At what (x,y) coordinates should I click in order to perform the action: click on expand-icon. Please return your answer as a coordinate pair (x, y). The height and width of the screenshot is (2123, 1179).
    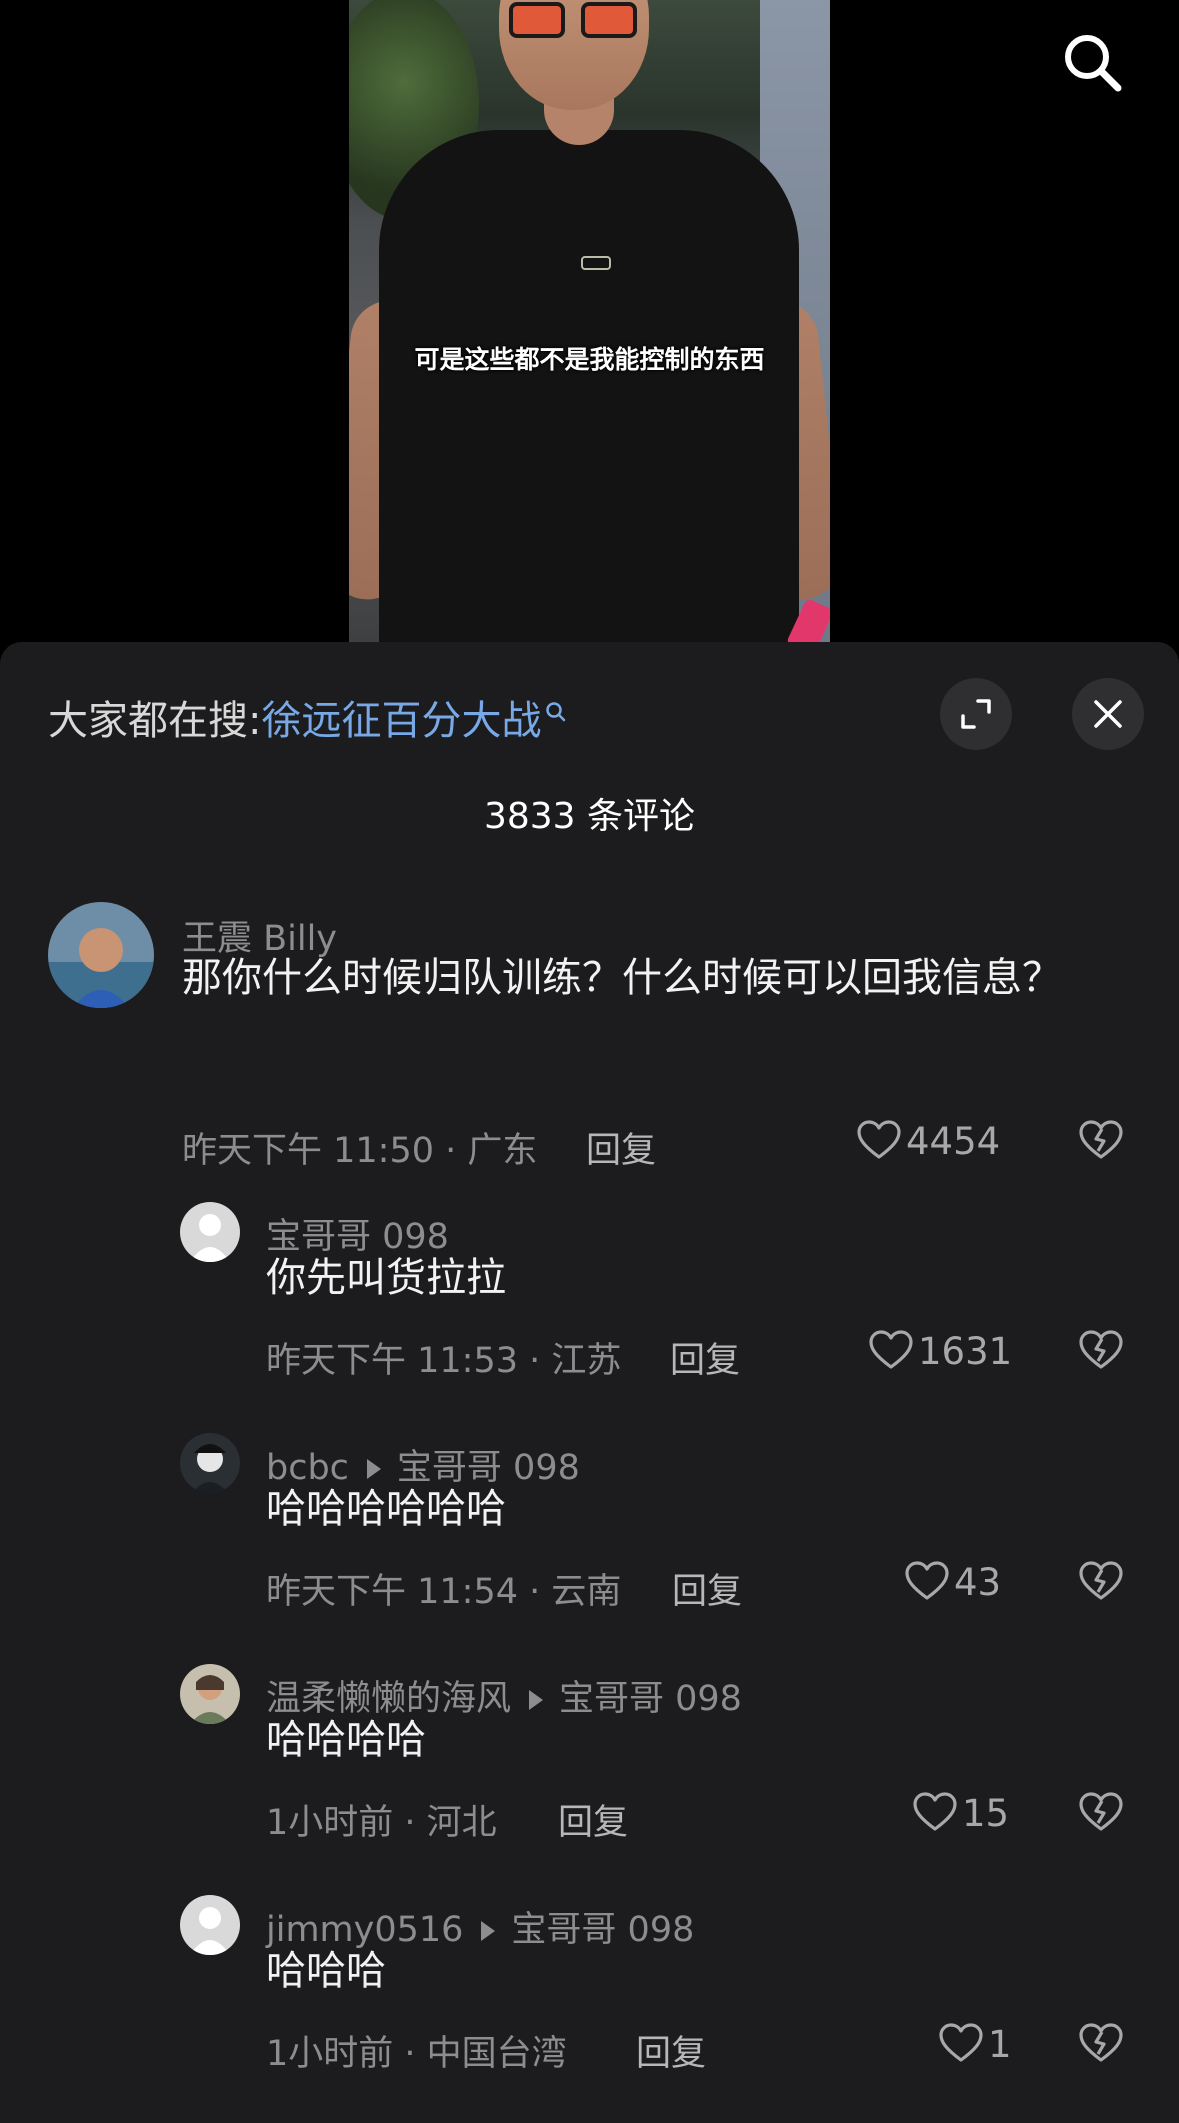
    Looking at the image, I should click on (976, 714).